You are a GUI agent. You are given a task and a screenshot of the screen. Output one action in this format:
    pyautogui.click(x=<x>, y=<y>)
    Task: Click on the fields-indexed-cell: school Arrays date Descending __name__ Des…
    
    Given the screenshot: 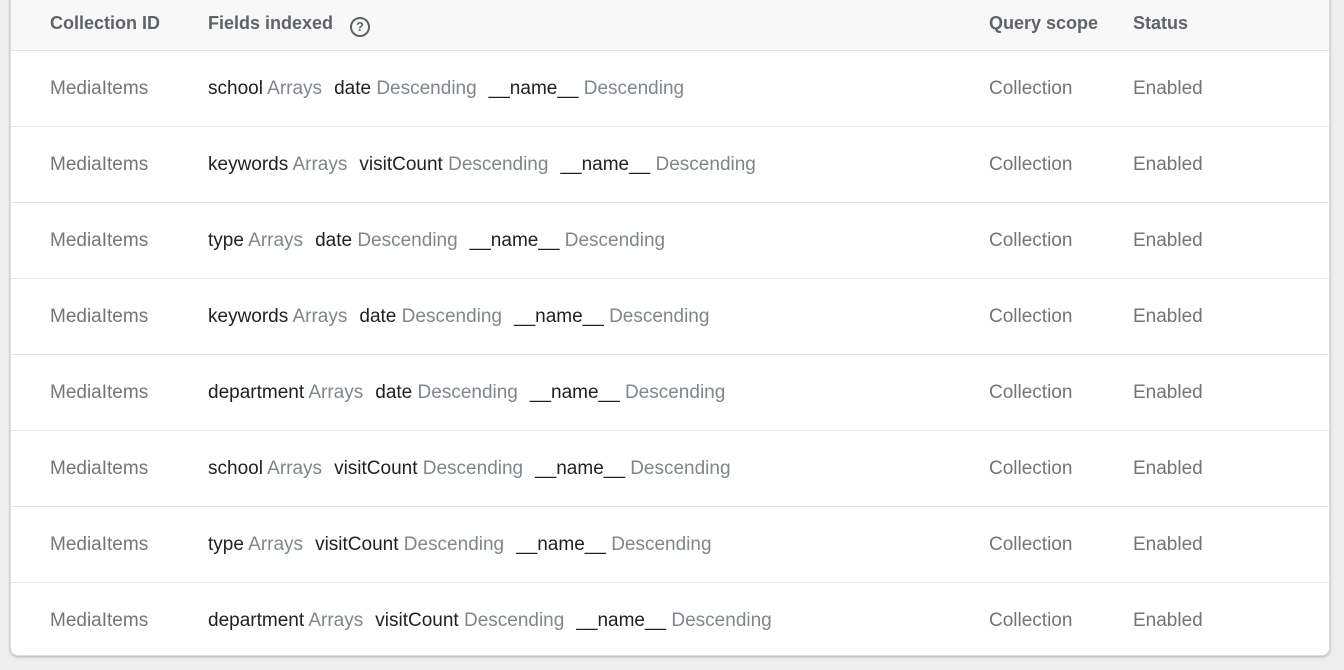 What is the action you would take?
    pyautogui.click(x=452, y=88)
    